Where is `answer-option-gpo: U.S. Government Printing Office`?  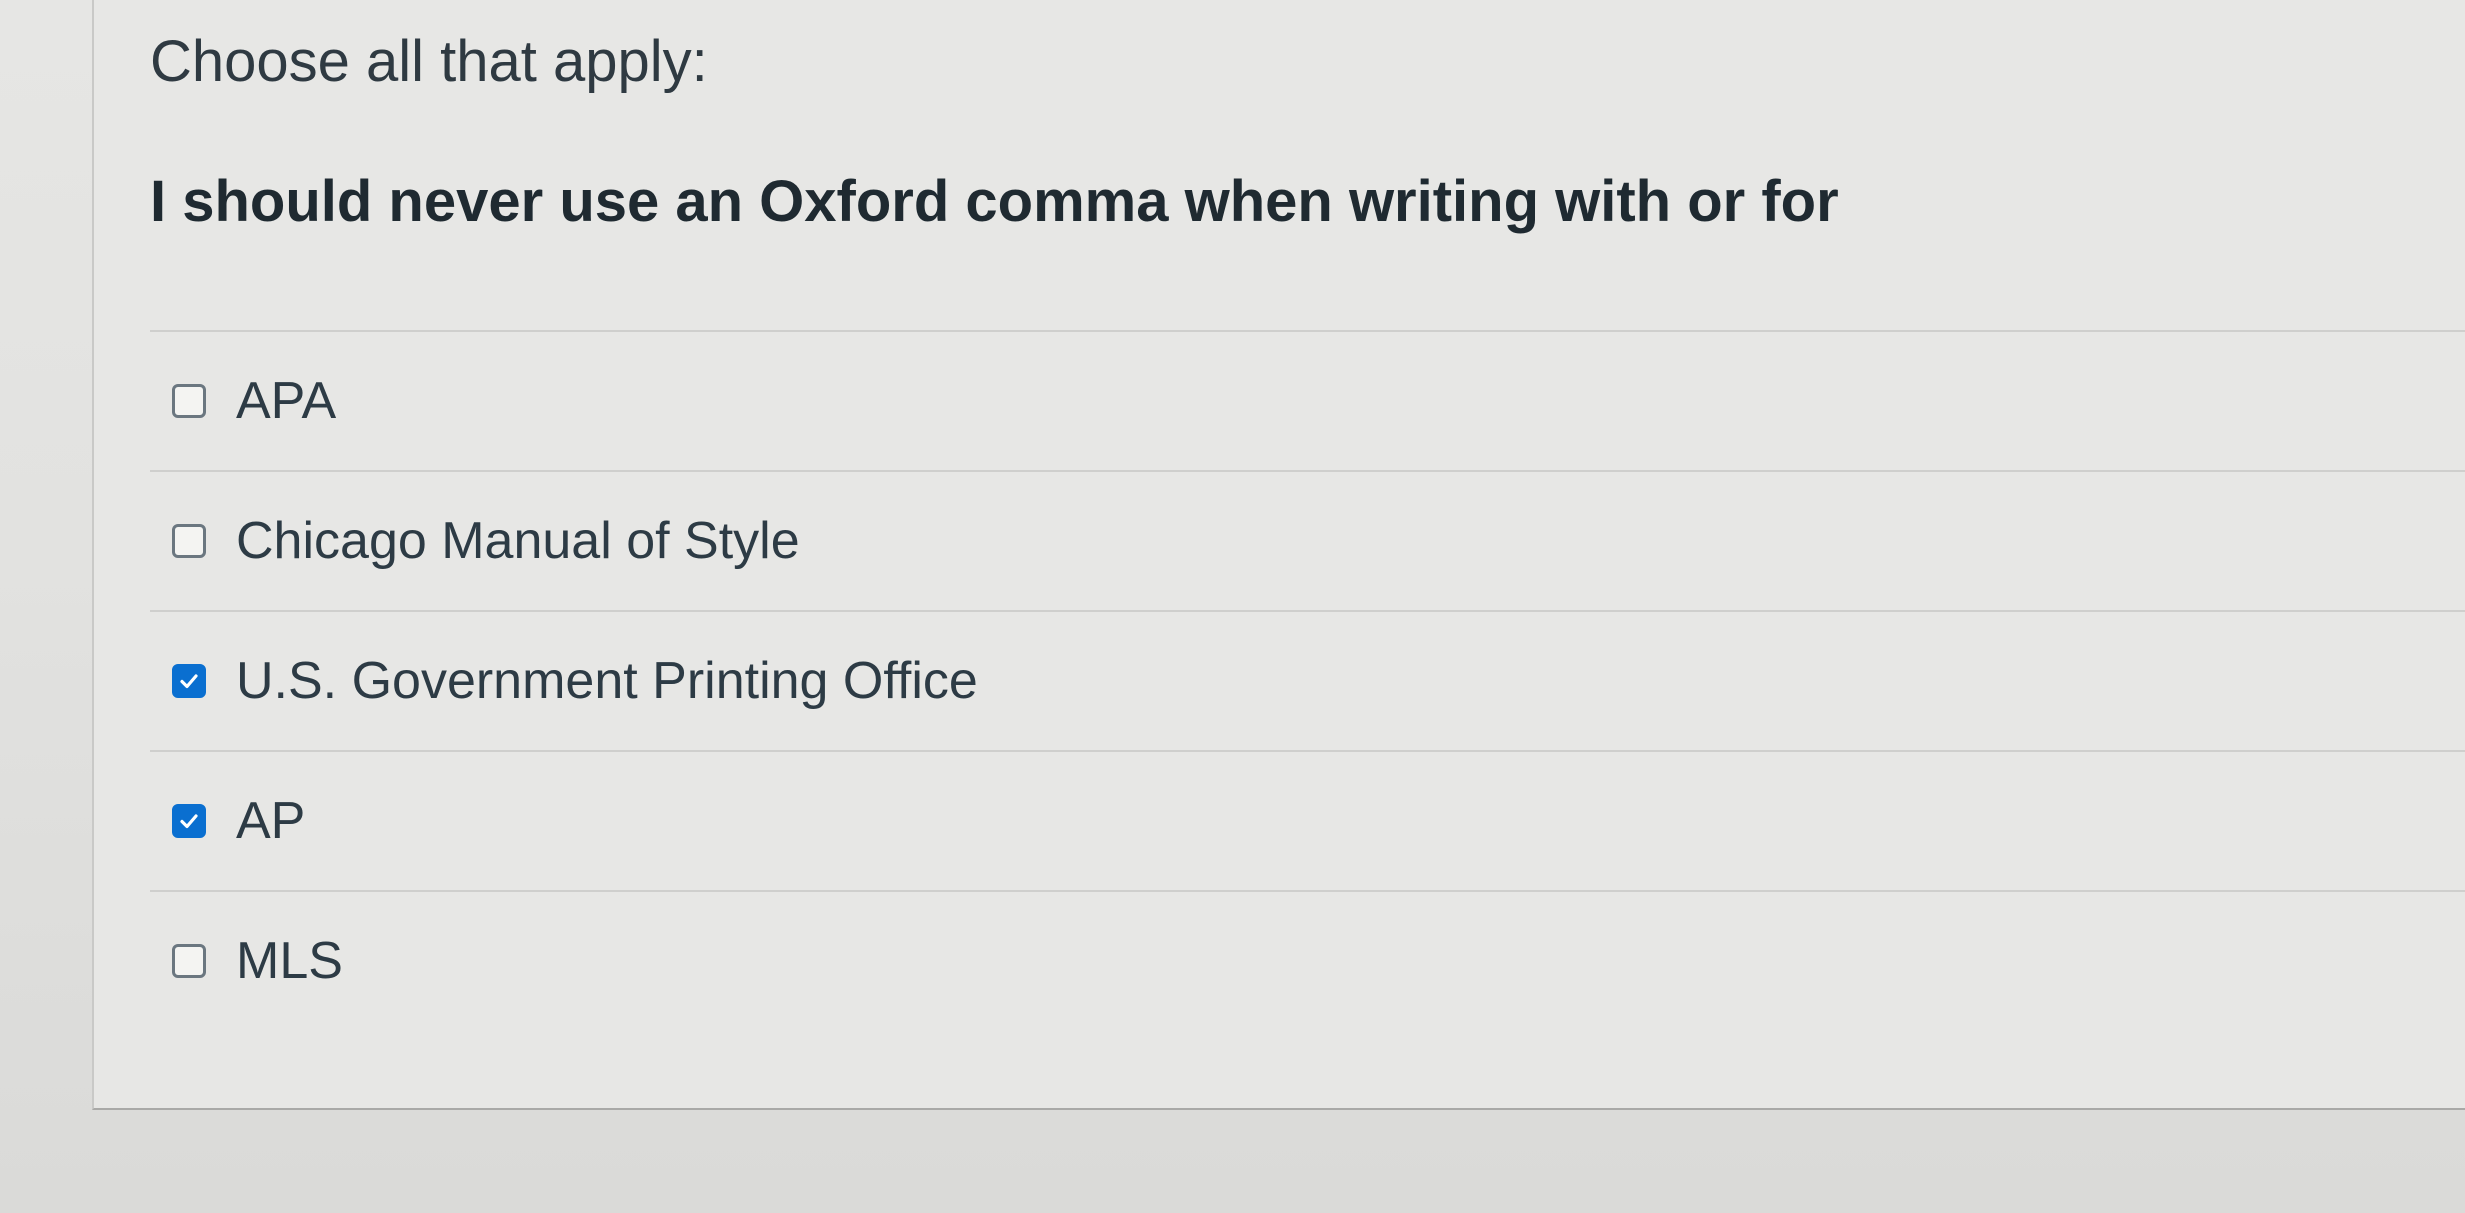 answer-option-gpo: U.S. Government Printing Office is located at coordinates (1307, 680).